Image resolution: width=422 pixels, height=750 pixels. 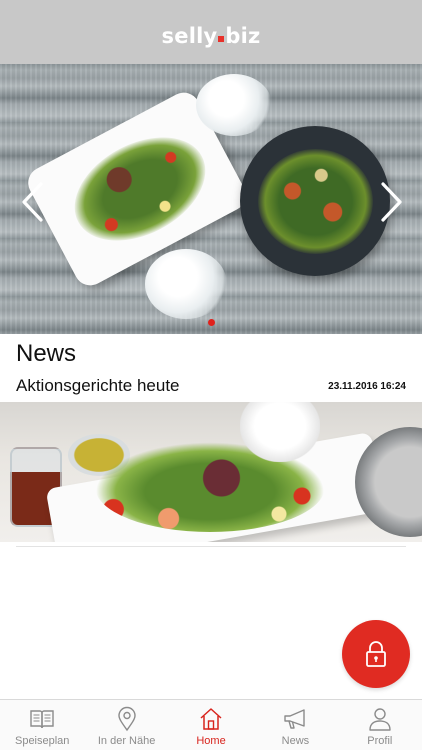 What do you see at coordinates (221, 39) in the screenshot?
I see `logo-dot` at bounding box center [221, 39].